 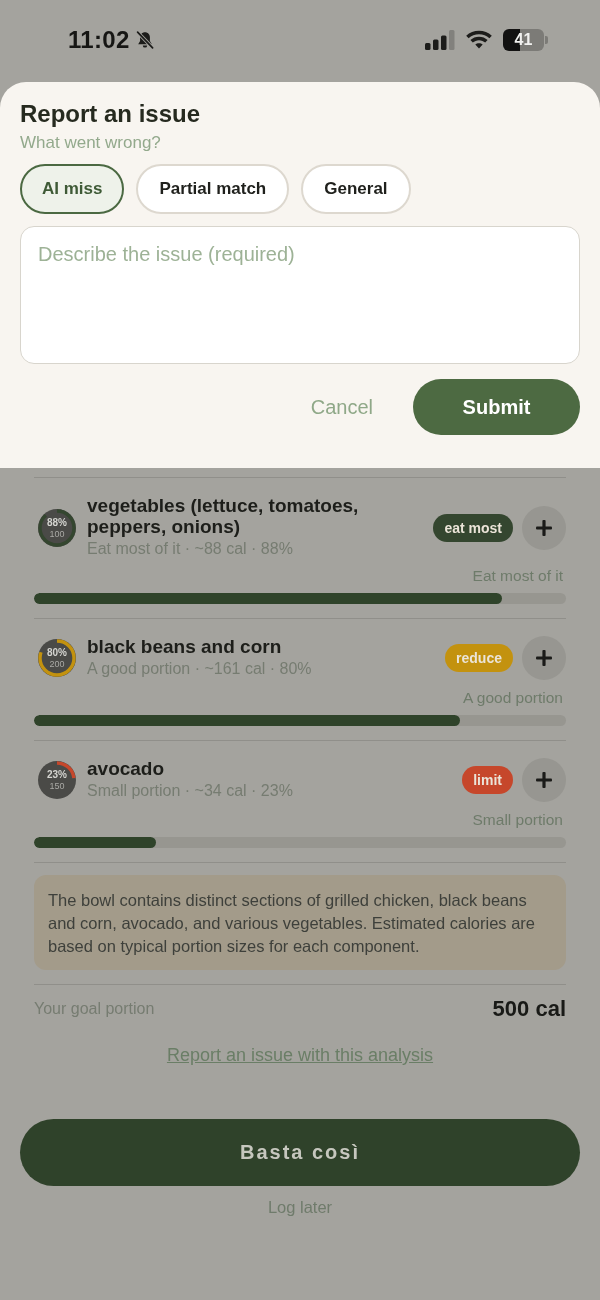 I want to click on advice-badge: limit, so click(x=487, y=780).